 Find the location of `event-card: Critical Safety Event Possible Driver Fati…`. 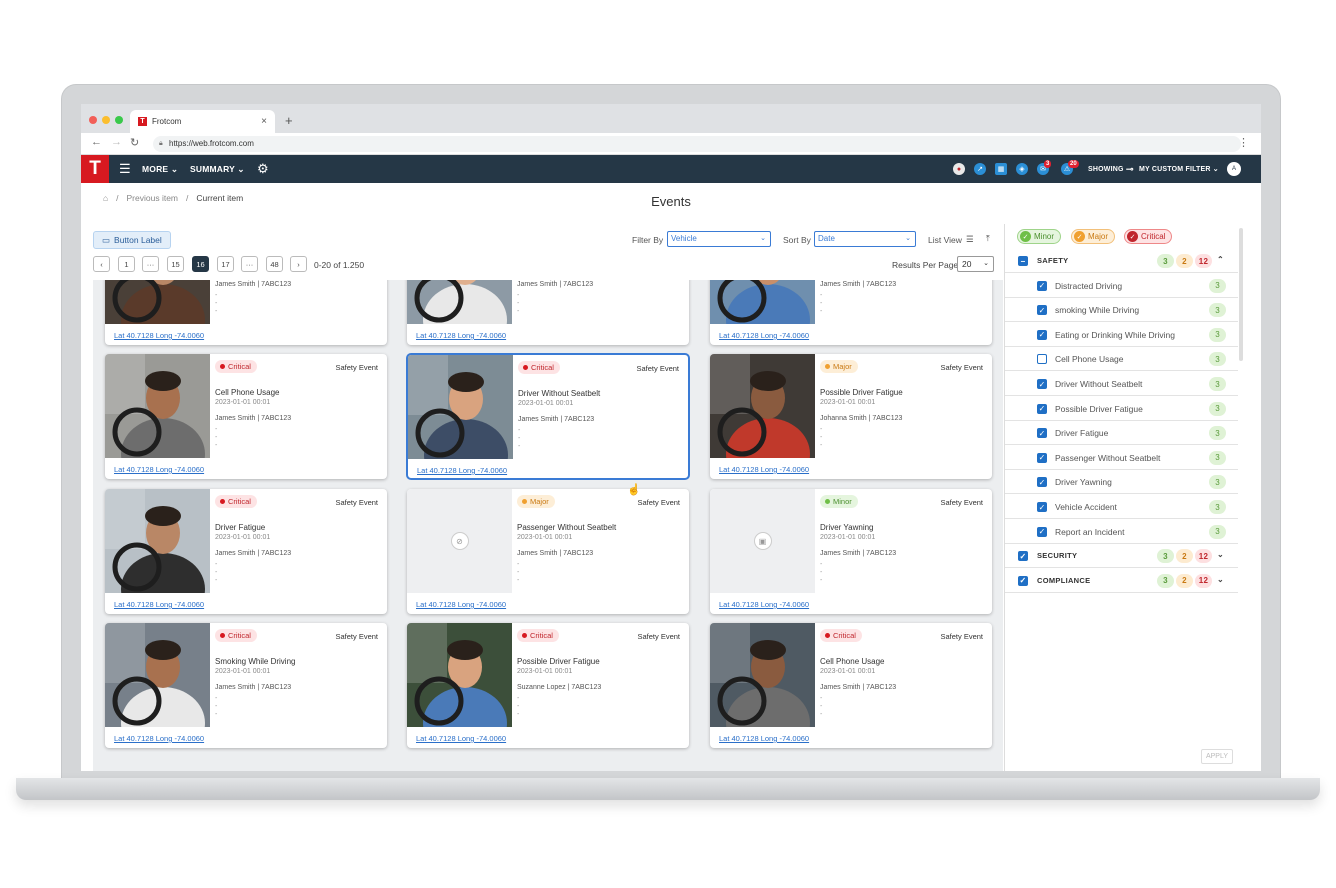

event-card: Critical Safety Event Possible Driver Fati… is located at coordinates (548, 685).